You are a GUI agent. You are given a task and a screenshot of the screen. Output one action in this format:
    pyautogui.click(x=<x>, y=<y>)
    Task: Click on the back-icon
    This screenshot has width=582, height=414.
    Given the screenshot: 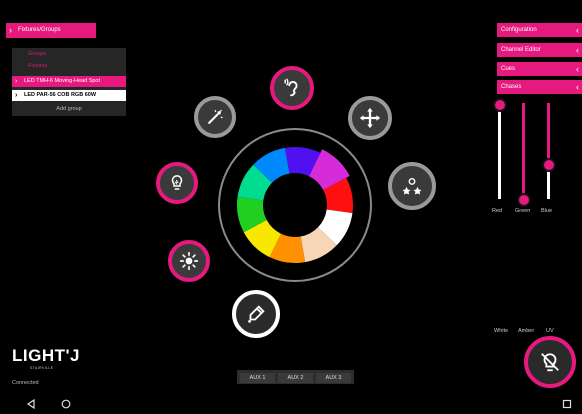 What is the action you would take?
    pyautogui.click(x=30, y=404)
    